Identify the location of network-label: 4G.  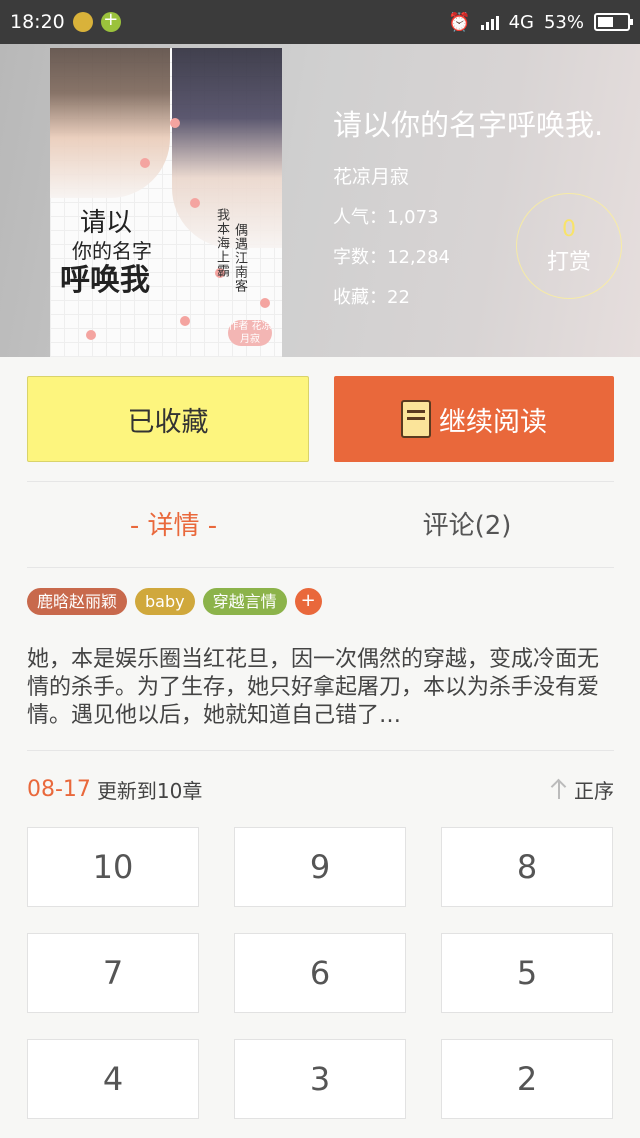
(521, 22).